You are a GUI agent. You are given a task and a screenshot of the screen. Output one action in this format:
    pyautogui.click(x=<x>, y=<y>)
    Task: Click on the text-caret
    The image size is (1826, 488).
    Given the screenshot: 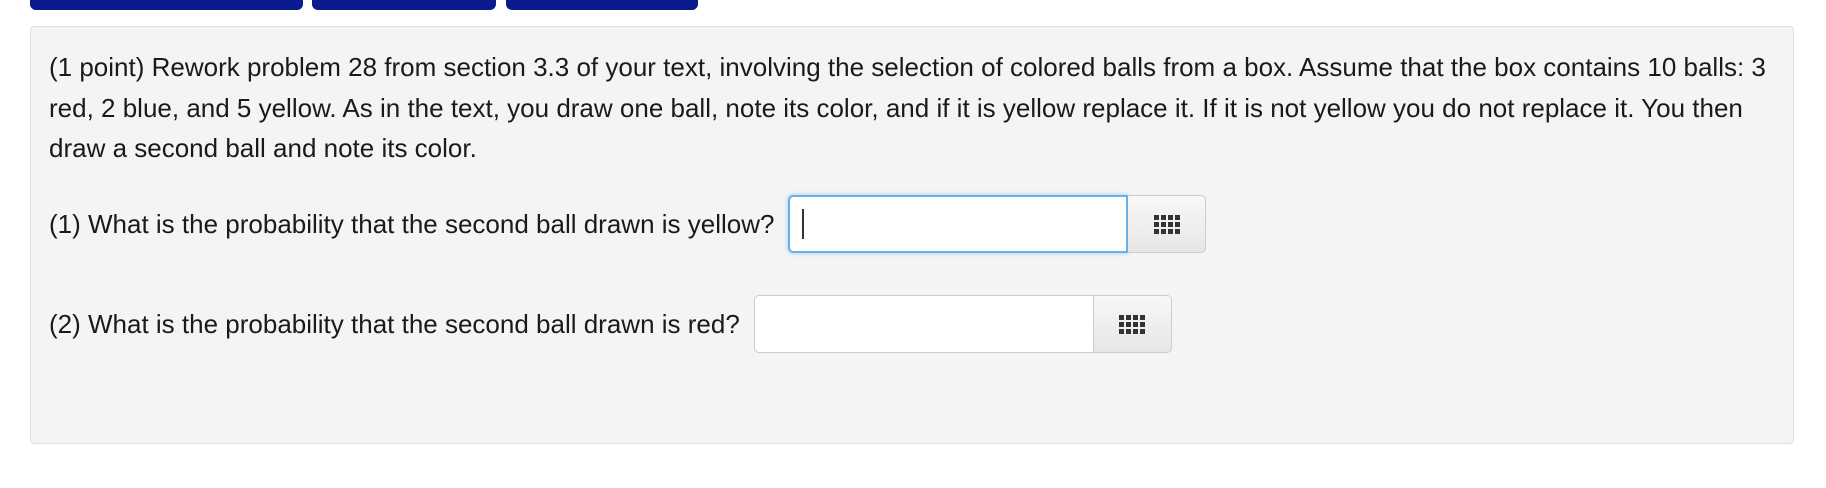 What is the action you would take?
    pyautogui.click(x=803, y=224)
    